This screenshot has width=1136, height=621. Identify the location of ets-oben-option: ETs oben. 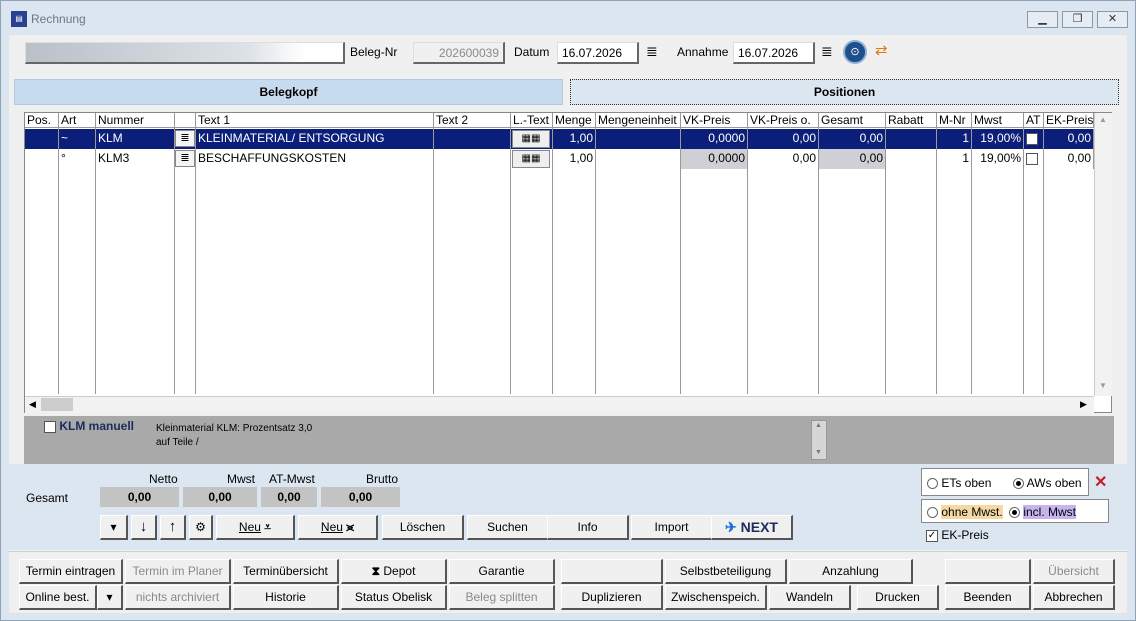
(959, 483).